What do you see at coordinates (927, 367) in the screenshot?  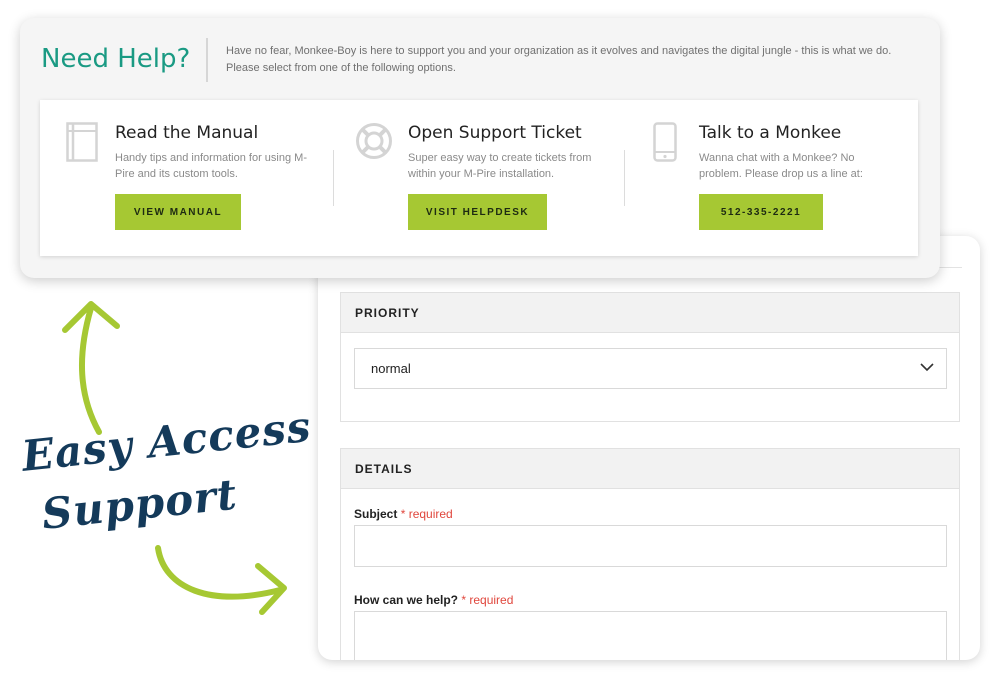 I see `chevron-down-icon` at bounding box center [927, 367].